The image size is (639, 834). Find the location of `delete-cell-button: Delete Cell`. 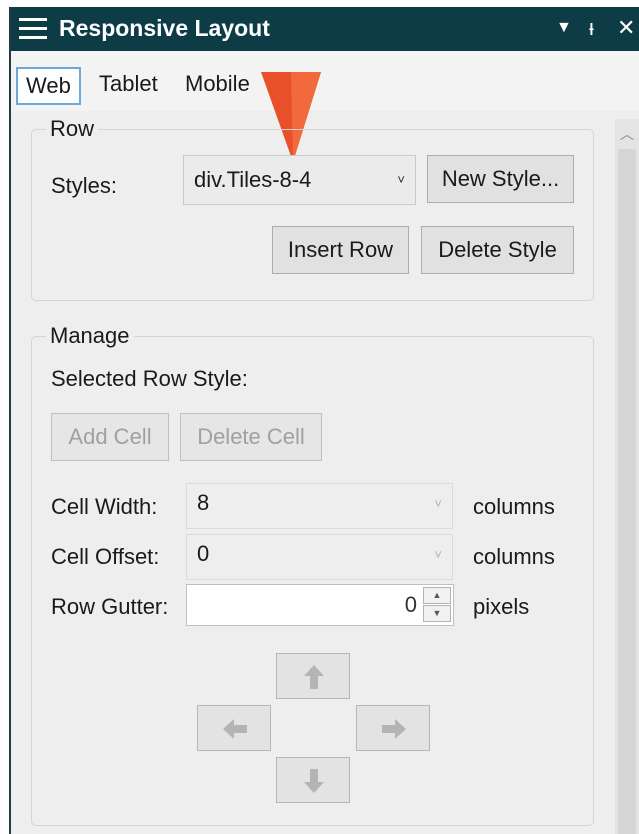

delete-cell-button: Delete Cell is located at coordinates (251, 437).